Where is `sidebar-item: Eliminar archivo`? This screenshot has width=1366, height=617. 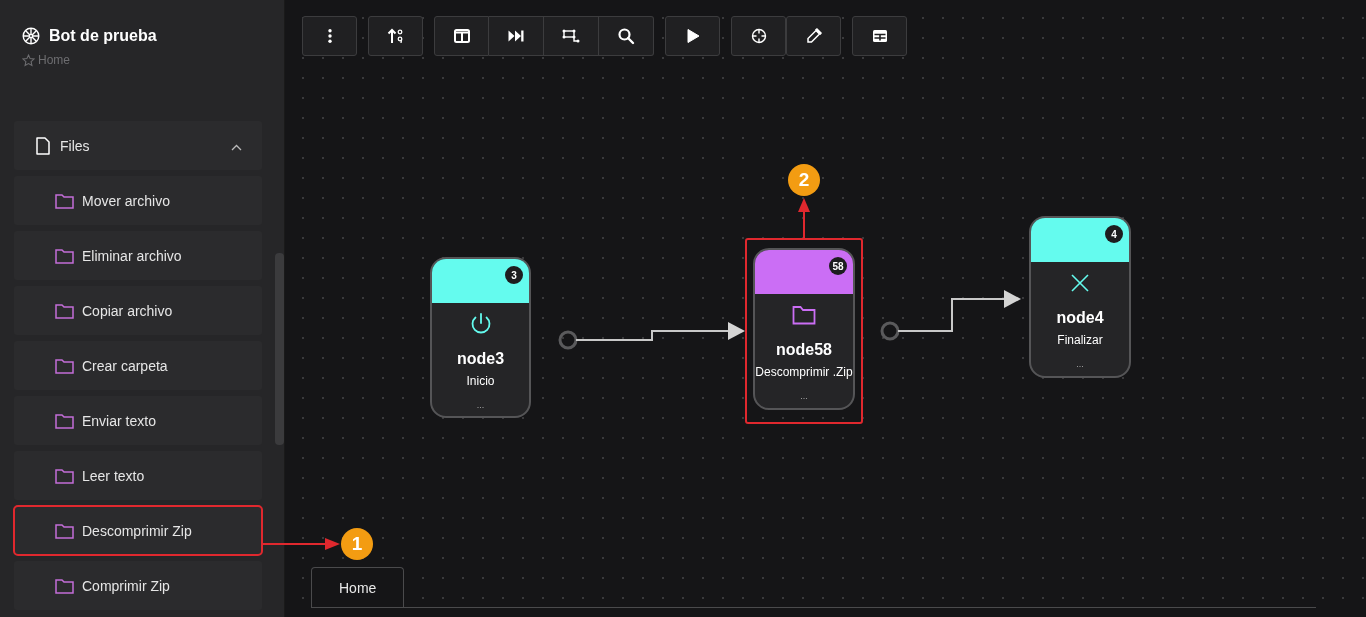 sidebar-item: Eliminar archivo is located at coordinates (138, 255).